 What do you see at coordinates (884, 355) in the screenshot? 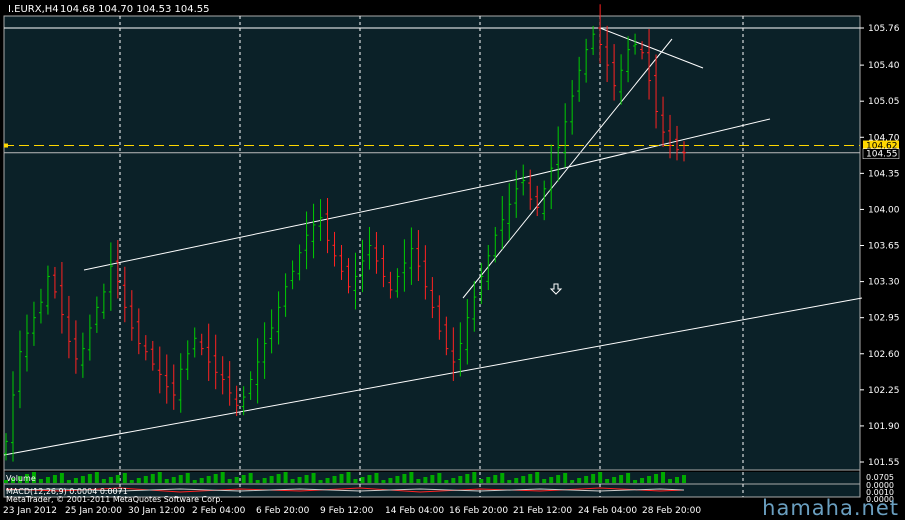
I see `price-tick-label: 102.60` at bounding box center [884, 355].